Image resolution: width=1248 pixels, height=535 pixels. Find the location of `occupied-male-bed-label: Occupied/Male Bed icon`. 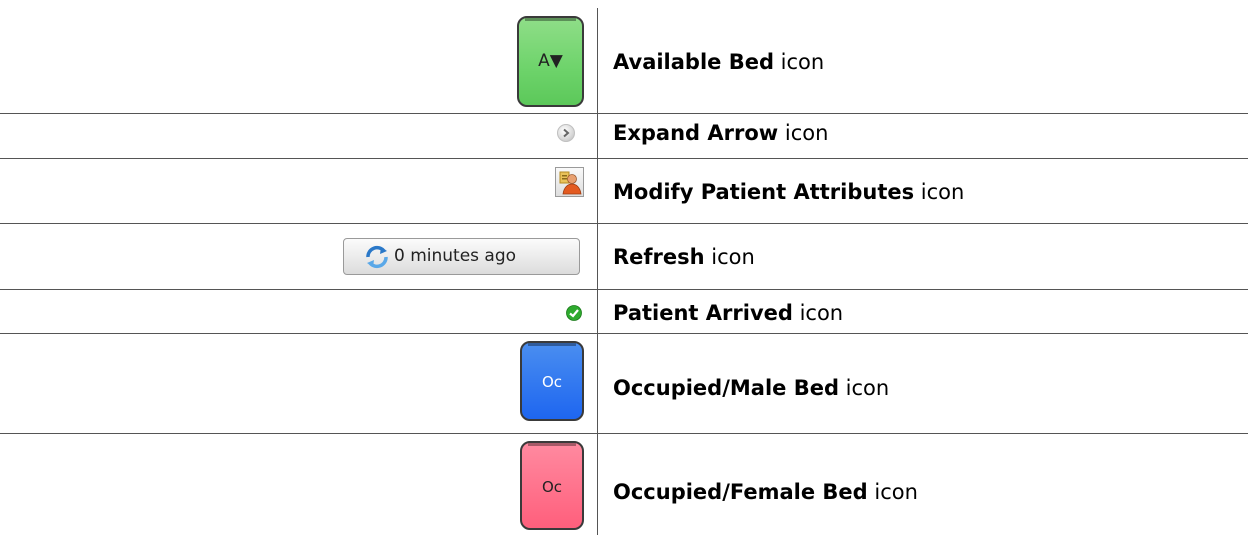

occupied-male-bed-label: Occupied/Male Bed icon is located at coordinates (751, 388).